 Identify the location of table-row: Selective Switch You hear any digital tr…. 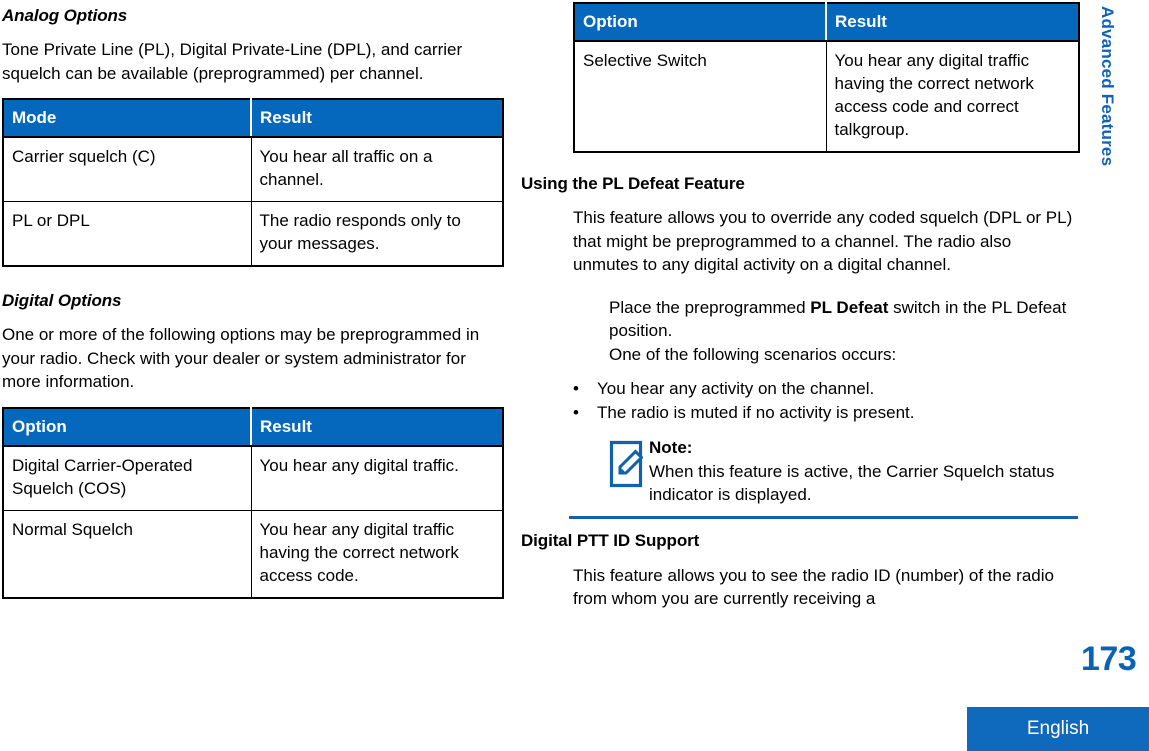
(826, 96).